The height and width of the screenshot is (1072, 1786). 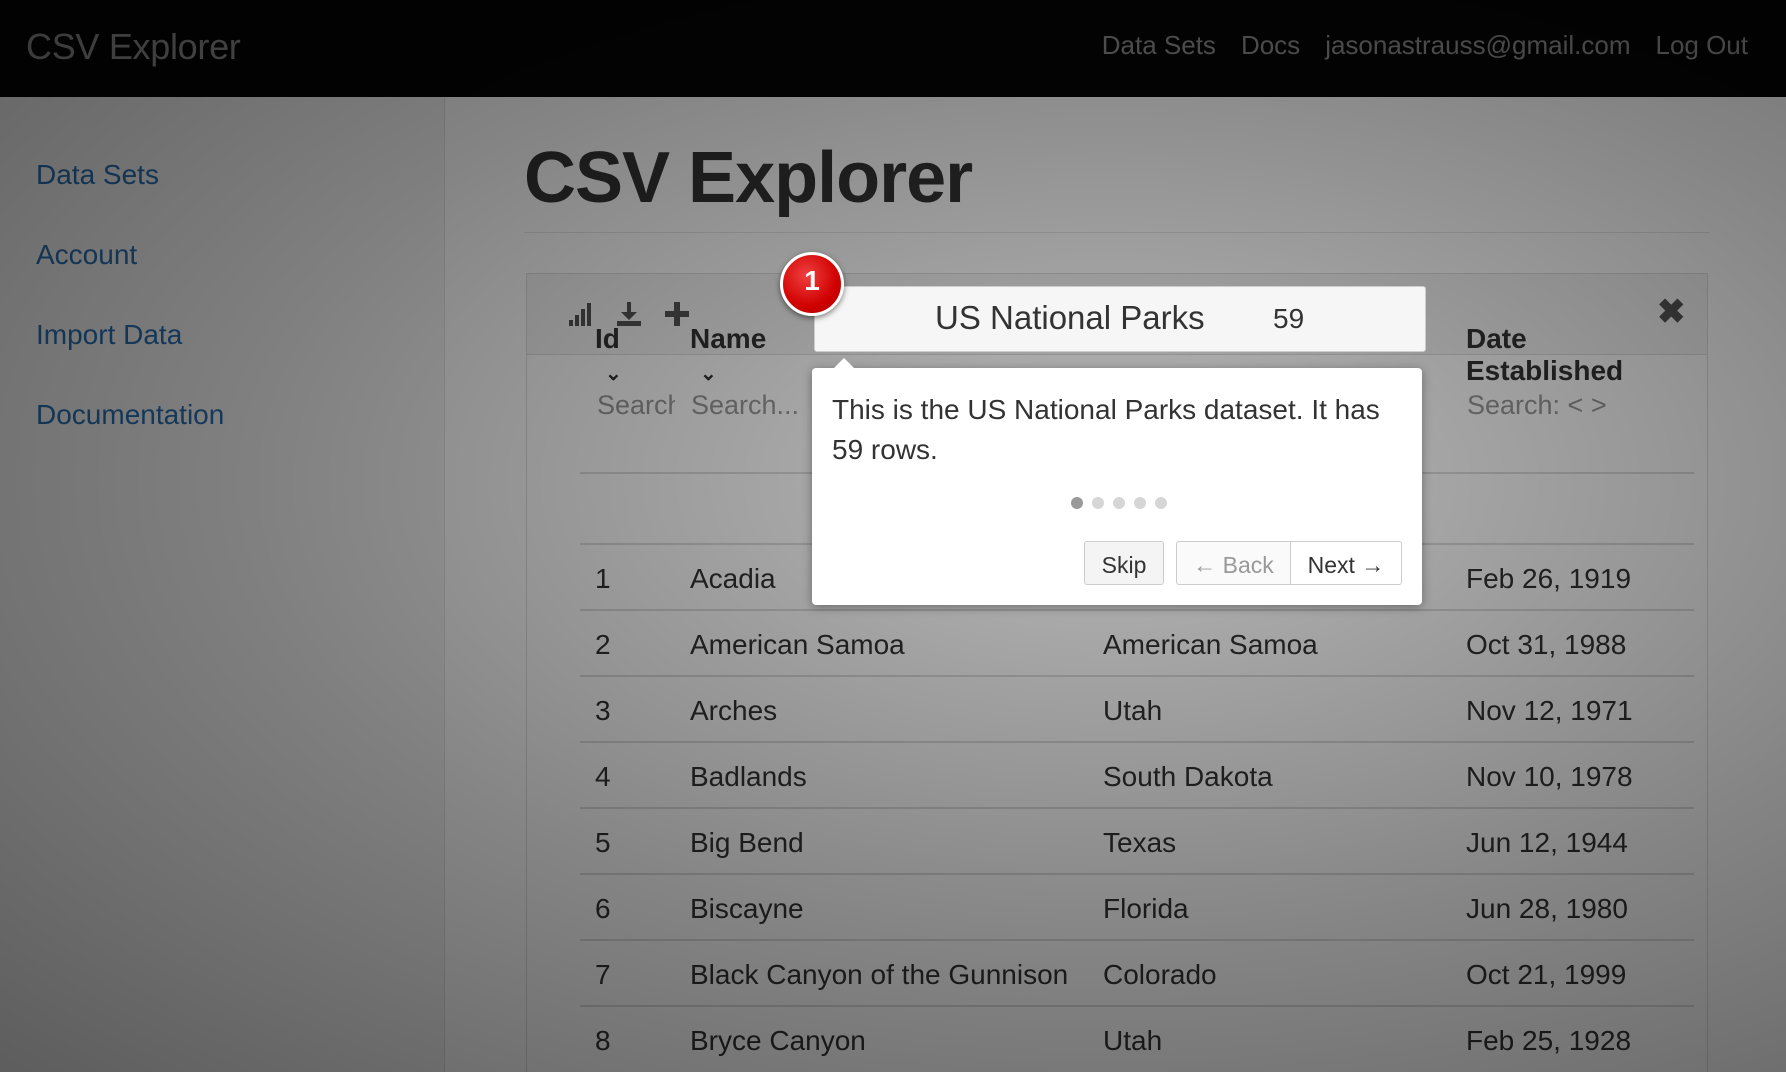 I want to click on cell-date: Oct 31, 1988, so click(x=1546, y=644).